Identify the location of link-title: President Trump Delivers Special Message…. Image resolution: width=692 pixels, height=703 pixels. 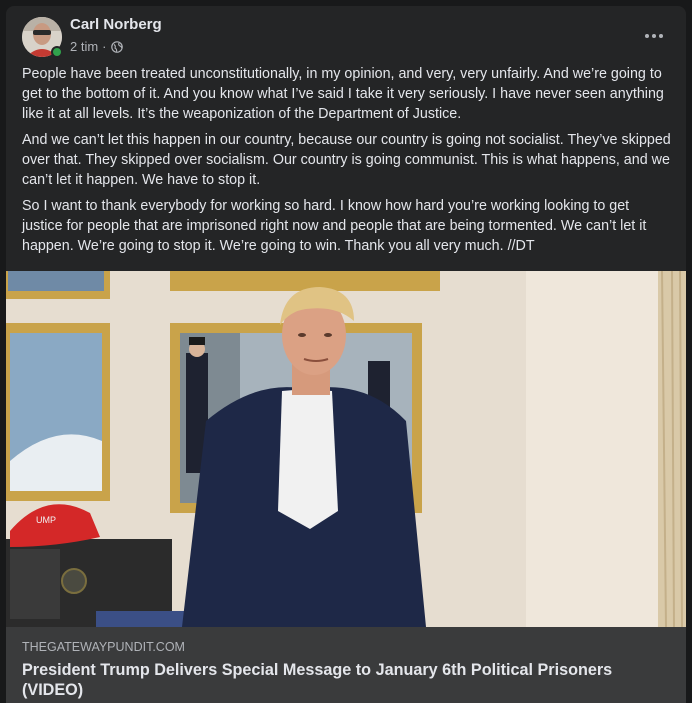
(347, 680).